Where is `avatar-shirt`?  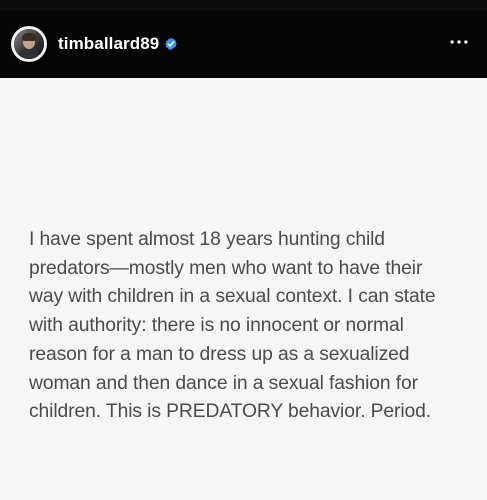 avatar-shirt is located at coordinates (29, 54).